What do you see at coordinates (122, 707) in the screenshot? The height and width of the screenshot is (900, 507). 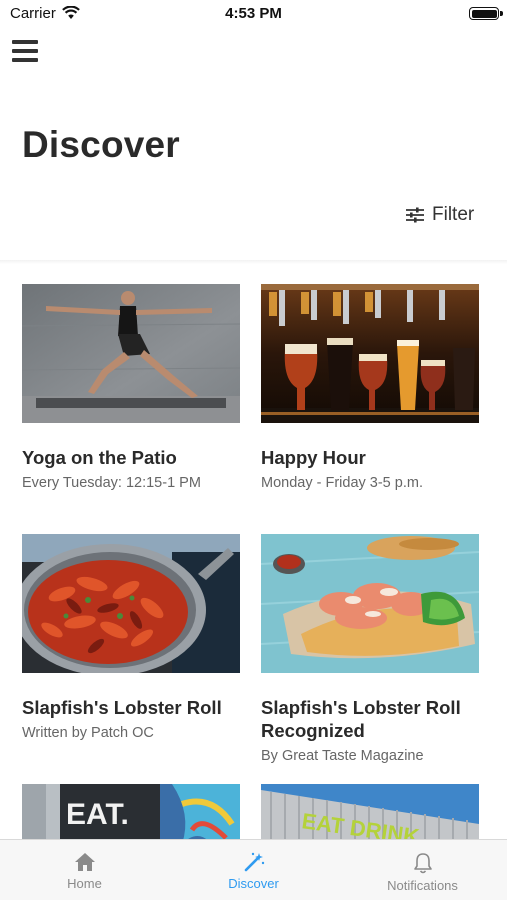 I see `card-title: Slapfish's Lobster Roll` at bounding box center [122, 707].